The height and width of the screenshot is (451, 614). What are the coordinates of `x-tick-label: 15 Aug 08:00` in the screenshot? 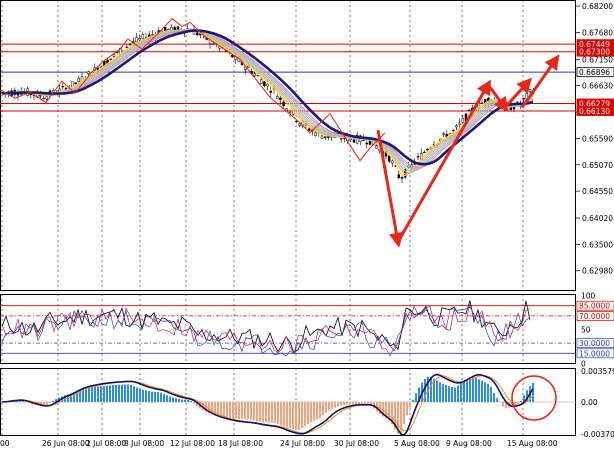 It's located at (532, 443).